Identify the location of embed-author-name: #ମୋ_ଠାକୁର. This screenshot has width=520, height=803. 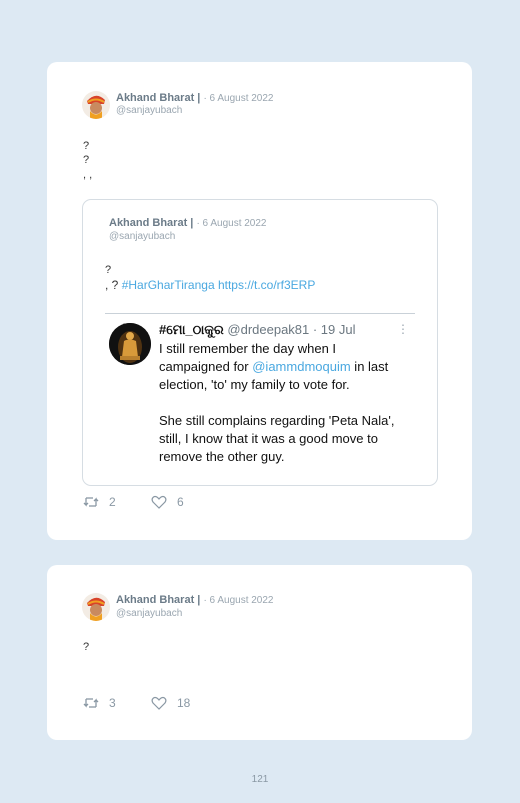
(191, 329).